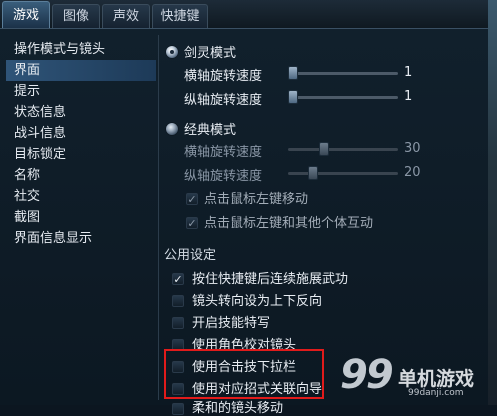 The height and width of the screenshot is (416, 497). What do you see at coordinates (293, 73) in the screenshot?
I see `jianling-h-rotate-slider-thumb` at bounding box center [293, 73].